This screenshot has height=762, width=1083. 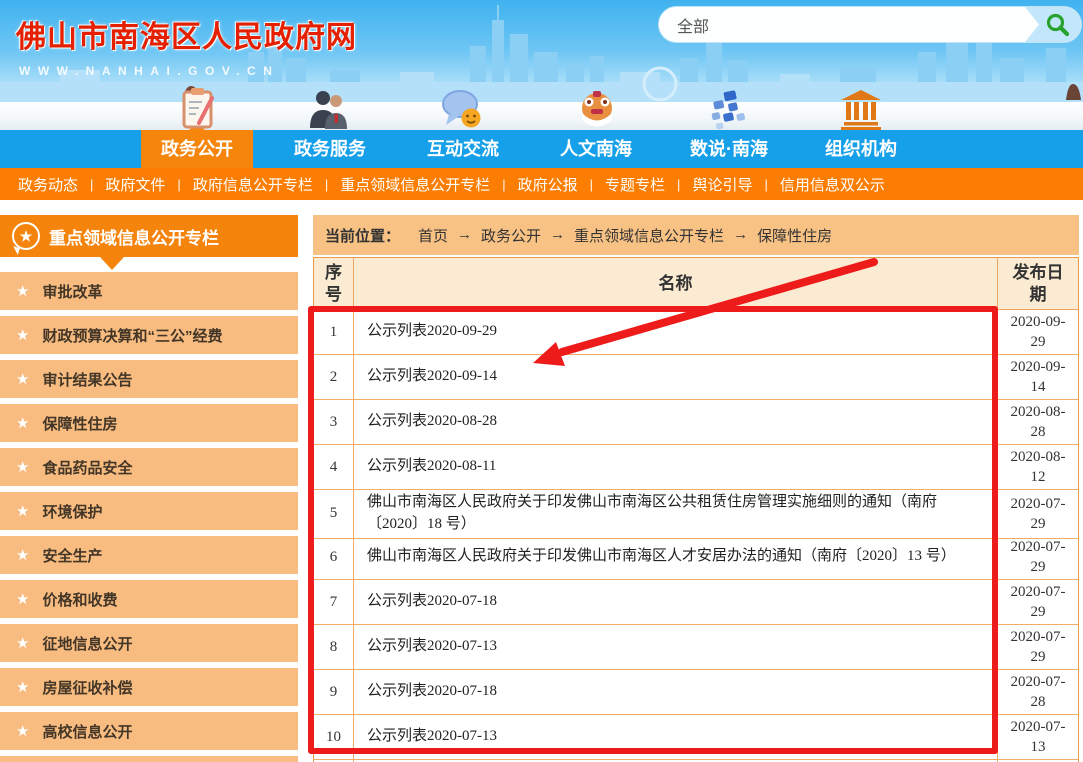 I want to click on row-number: 6, so click(x=334, y=557).